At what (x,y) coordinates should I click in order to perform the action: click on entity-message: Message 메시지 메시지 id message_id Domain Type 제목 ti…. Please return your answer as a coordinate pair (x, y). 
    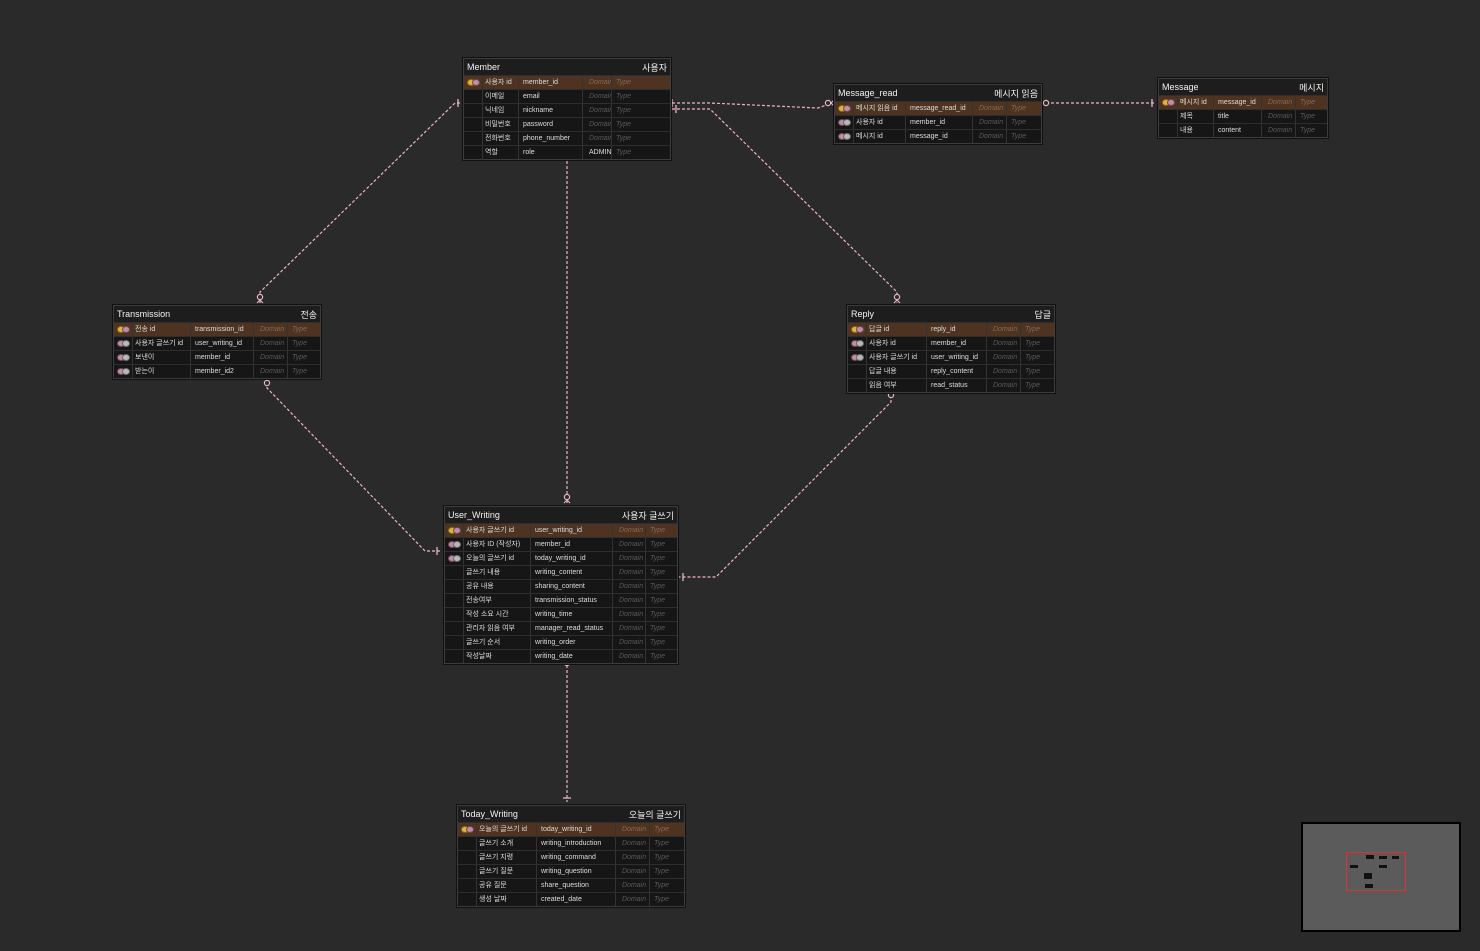
    Looking at the image, I should click on (1243, 108).